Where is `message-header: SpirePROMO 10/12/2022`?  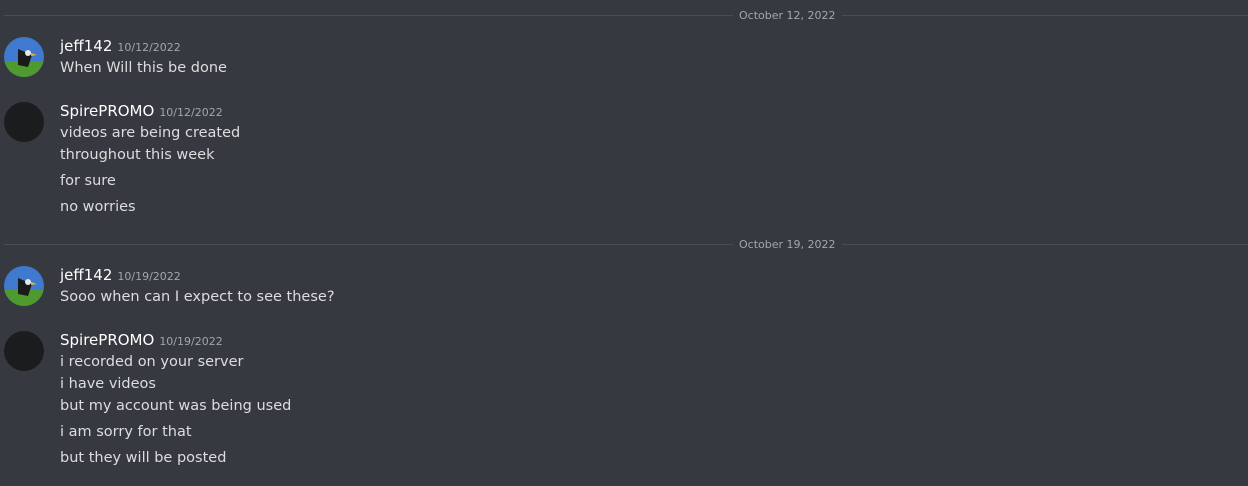 message-header: SpirePROMO 10/12/2022 is located at coordinates (141, 112).